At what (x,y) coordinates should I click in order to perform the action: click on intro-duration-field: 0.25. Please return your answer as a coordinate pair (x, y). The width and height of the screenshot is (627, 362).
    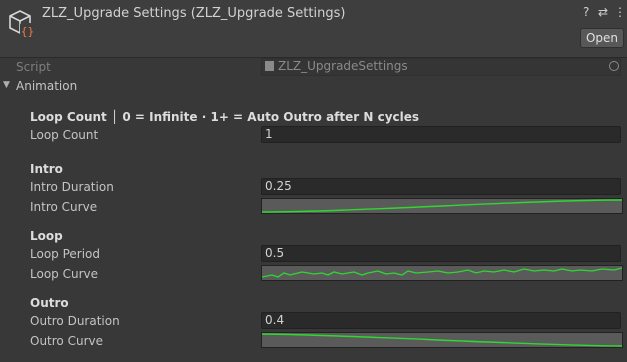
    Looking at the image, I should click on (441, 186).